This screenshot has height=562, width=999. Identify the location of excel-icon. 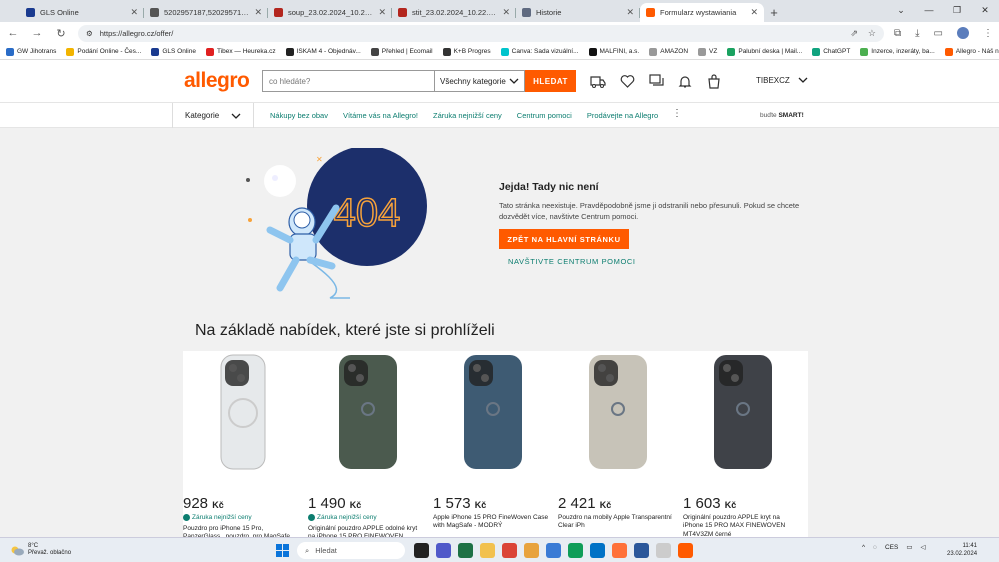
(465, 550).